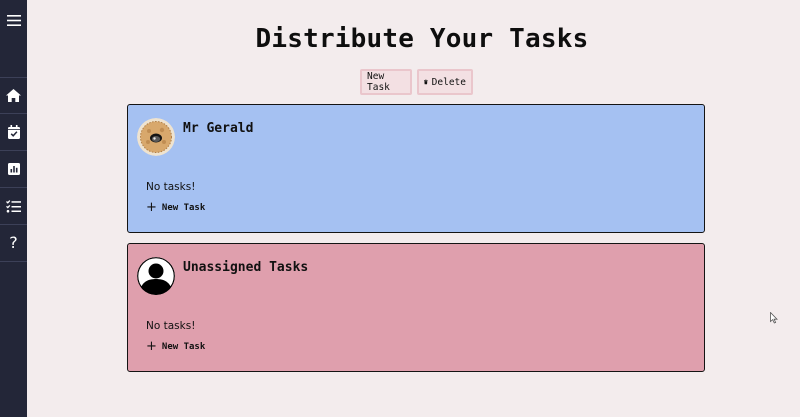  What do you see at coordinates (156, 137) in the screenshot?
I see `cat-avatar-icon` at bounding box center [156, 137].